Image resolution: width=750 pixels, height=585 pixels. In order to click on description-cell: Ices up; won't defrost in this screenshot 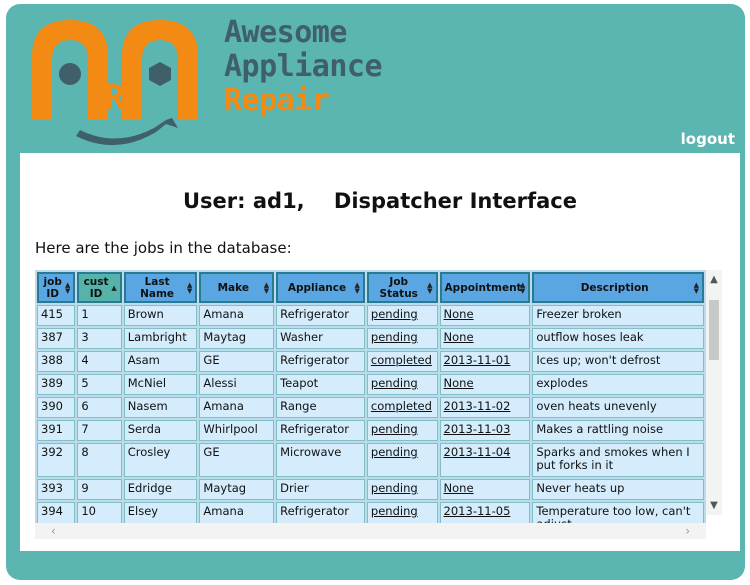, I will do `click(618, 361)`.